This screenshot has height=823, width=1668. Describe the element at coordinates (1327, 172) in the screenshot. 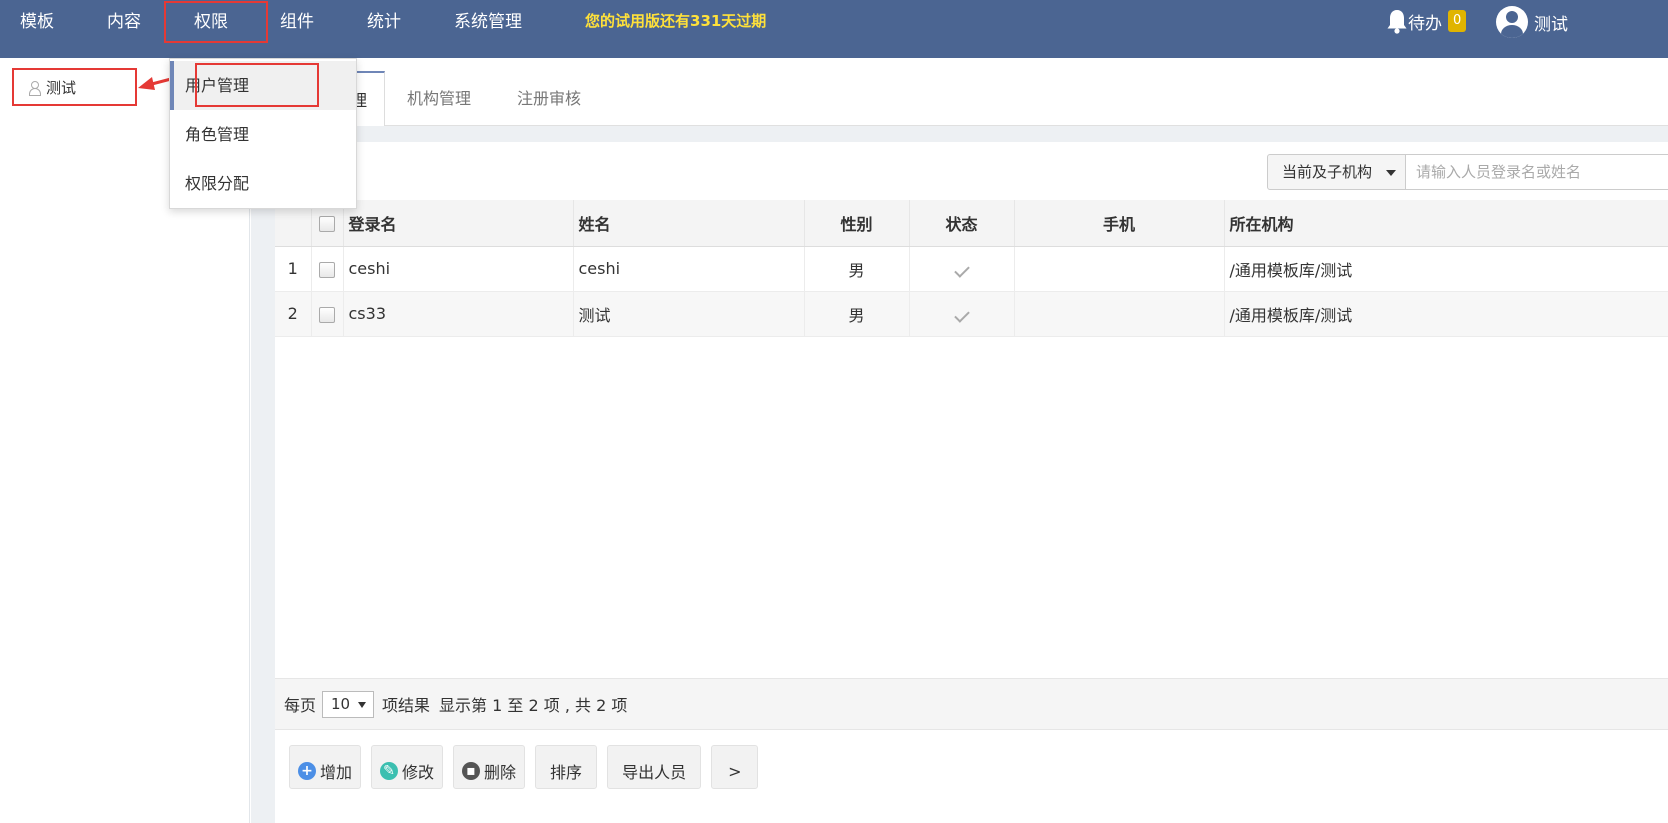

I see `scope-select-value: 当前及子机构` at that location.